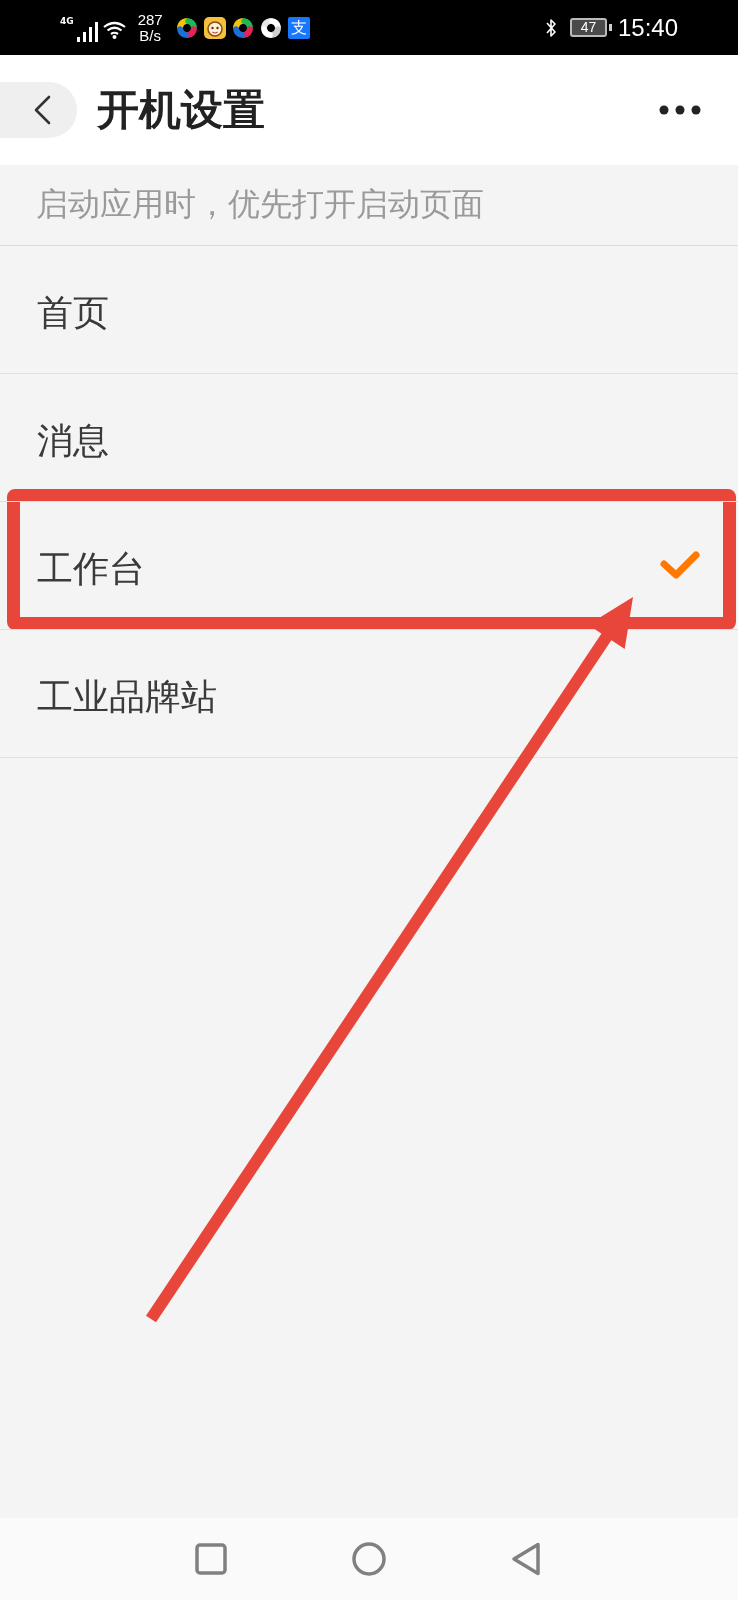 The height and width of the screenshot is (1600, 738). What do you see at coordinates (86, 31) in the screenshot?
I see `signal-icon` at bounding box center [86, 31].